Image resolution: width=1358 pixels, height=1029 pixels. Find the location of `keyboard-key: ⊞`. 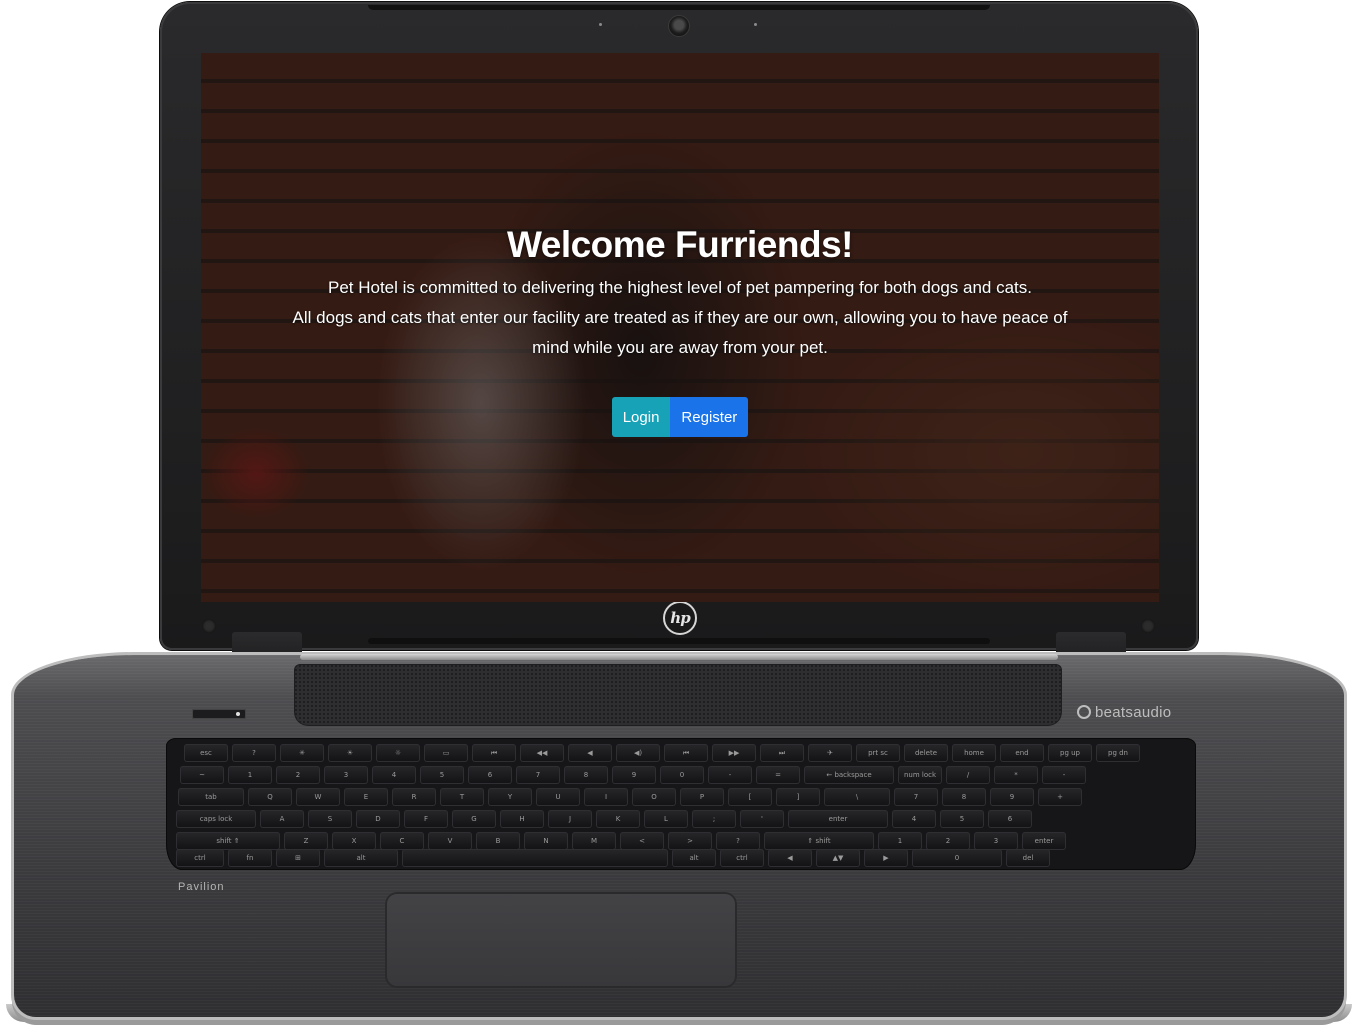

keyboard-key: ⊞ is located at coordinates (298, 858).